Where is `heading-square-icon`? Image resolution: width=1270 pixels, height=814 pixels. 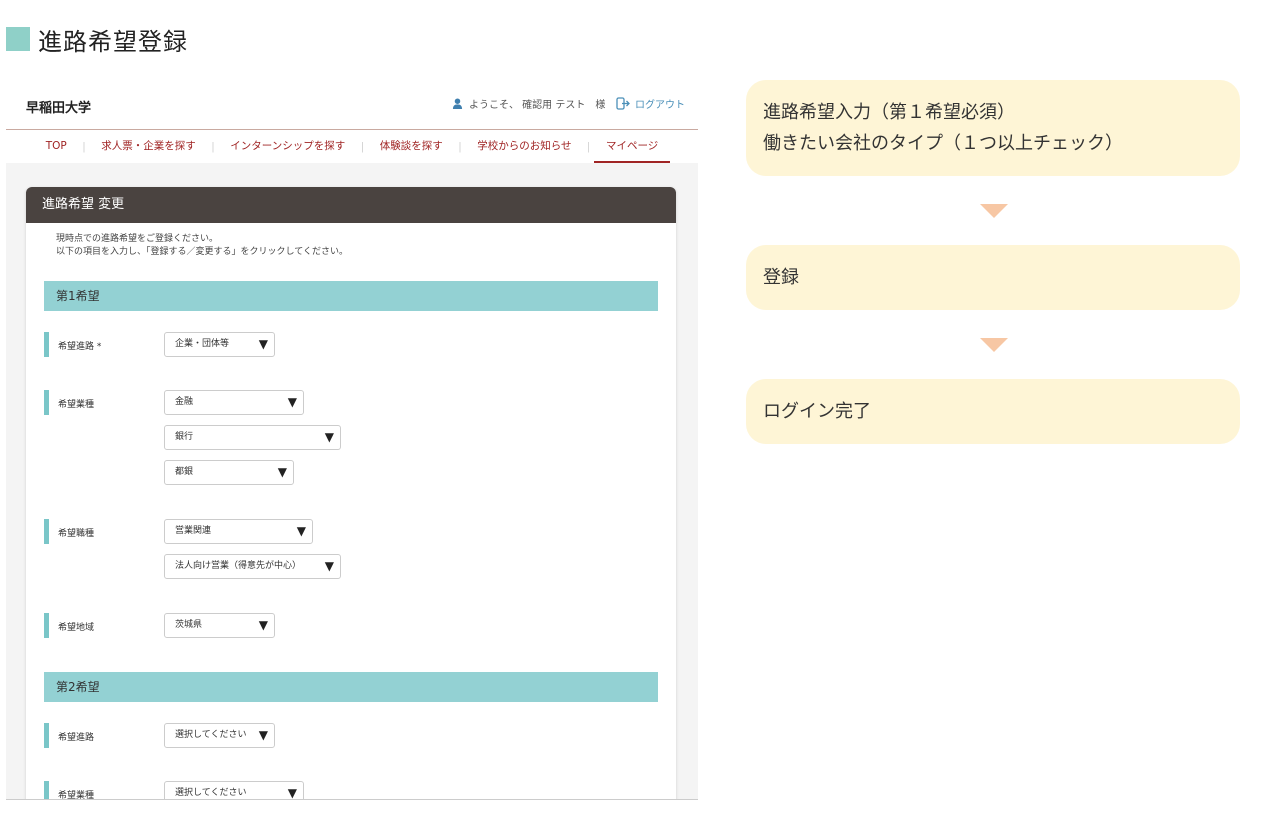
heading-square-icon is located at coordinates (18, 39).